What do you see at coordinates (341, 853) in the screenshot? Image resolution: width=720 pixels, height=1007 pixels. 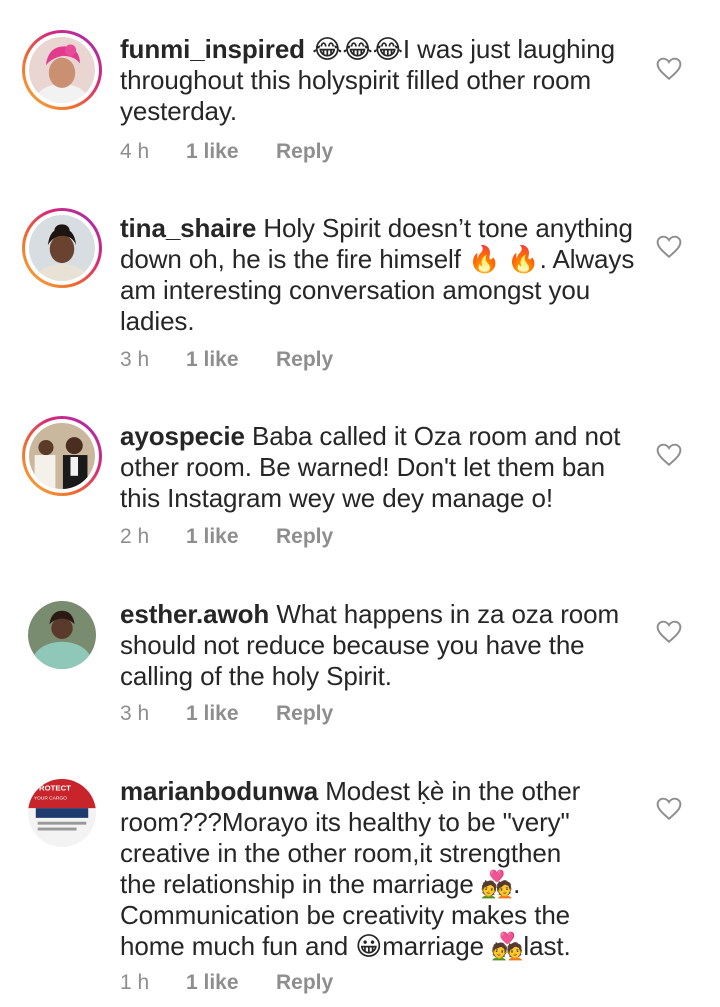 I see `comment-line: creative in the other room,it strengthen` at bounding box center [341, 853].